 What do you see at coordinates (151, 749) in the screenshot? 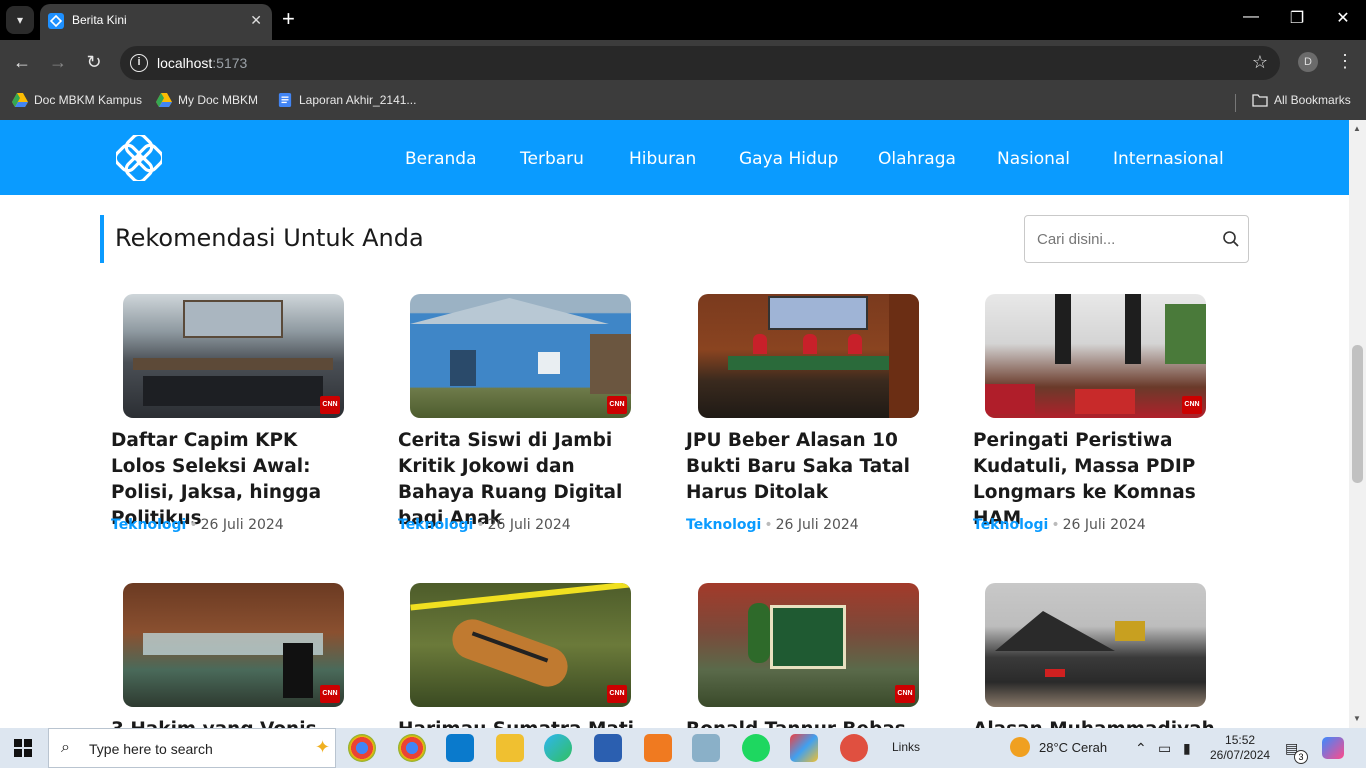
I see `taskbar-search-text: Type here to search` at bounding box center [151, 749].